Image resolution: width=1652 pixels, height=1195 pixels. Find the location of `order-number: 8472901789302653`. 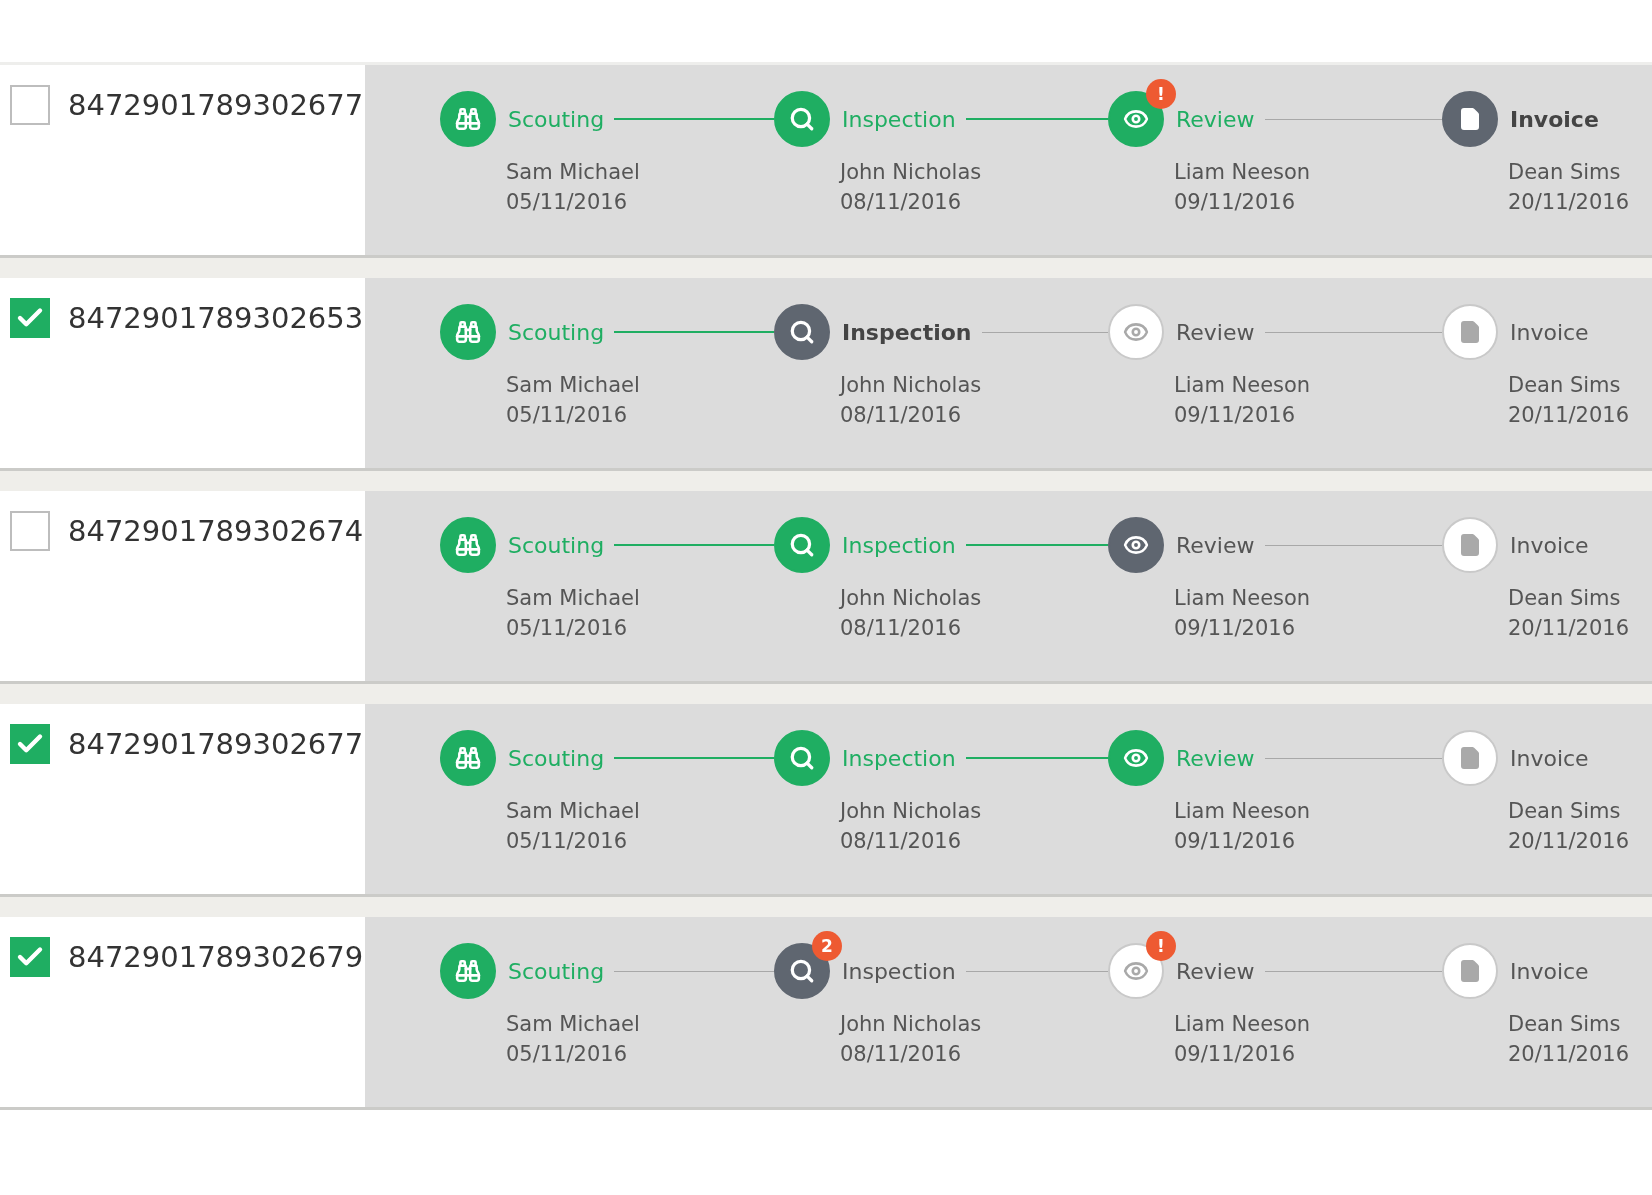

order-number: 8472901789302653 is located at coordinates (216, 318).